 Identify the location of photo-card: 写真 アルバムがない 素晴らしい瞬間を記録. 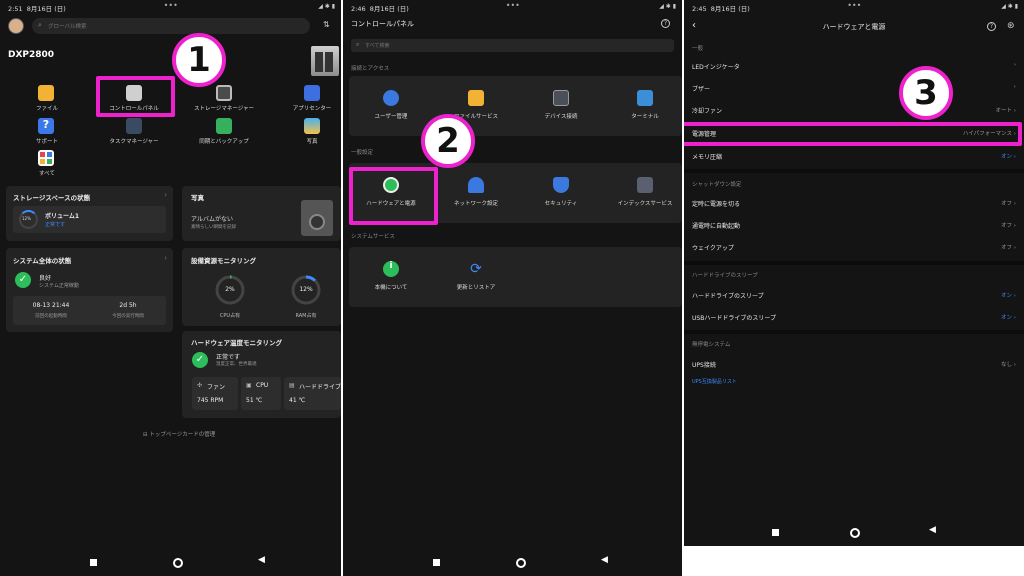
(261, 213).